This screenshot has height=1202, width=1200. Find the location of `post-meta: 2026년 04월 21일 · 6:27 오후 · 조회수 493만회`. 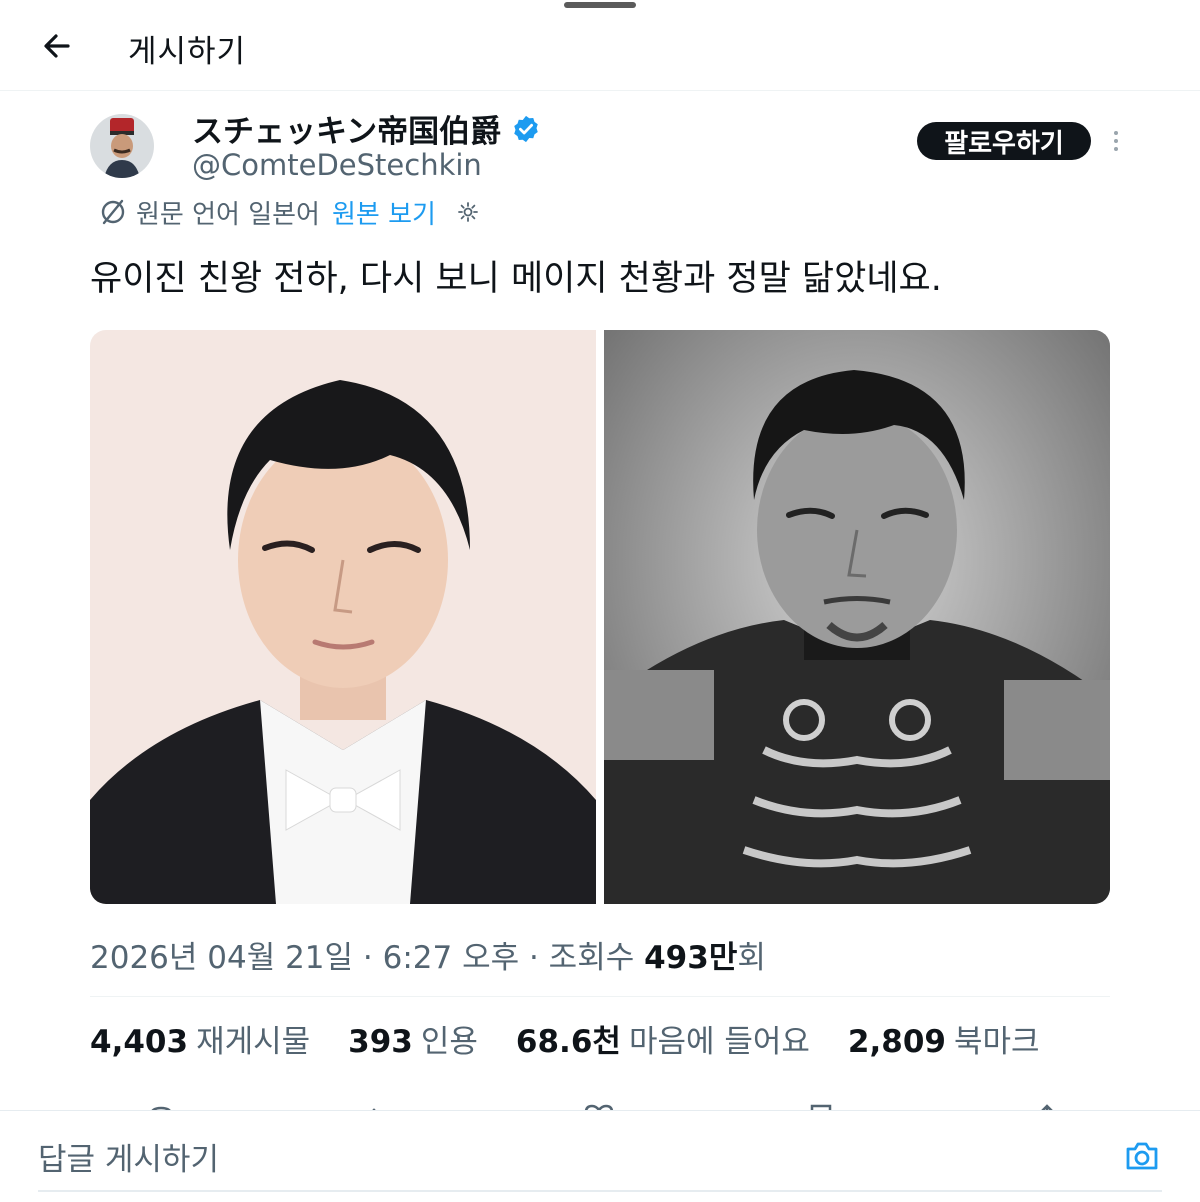

post-meta: 2026년 04월 21일 · 6:27 오후 · 조회수 493만회 is located at coordinates (428, 954).